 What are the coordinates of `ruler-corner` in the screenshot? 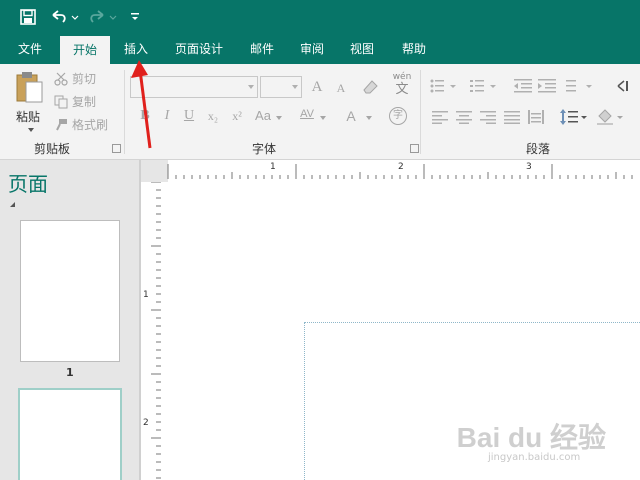 It's located at (152, 171).